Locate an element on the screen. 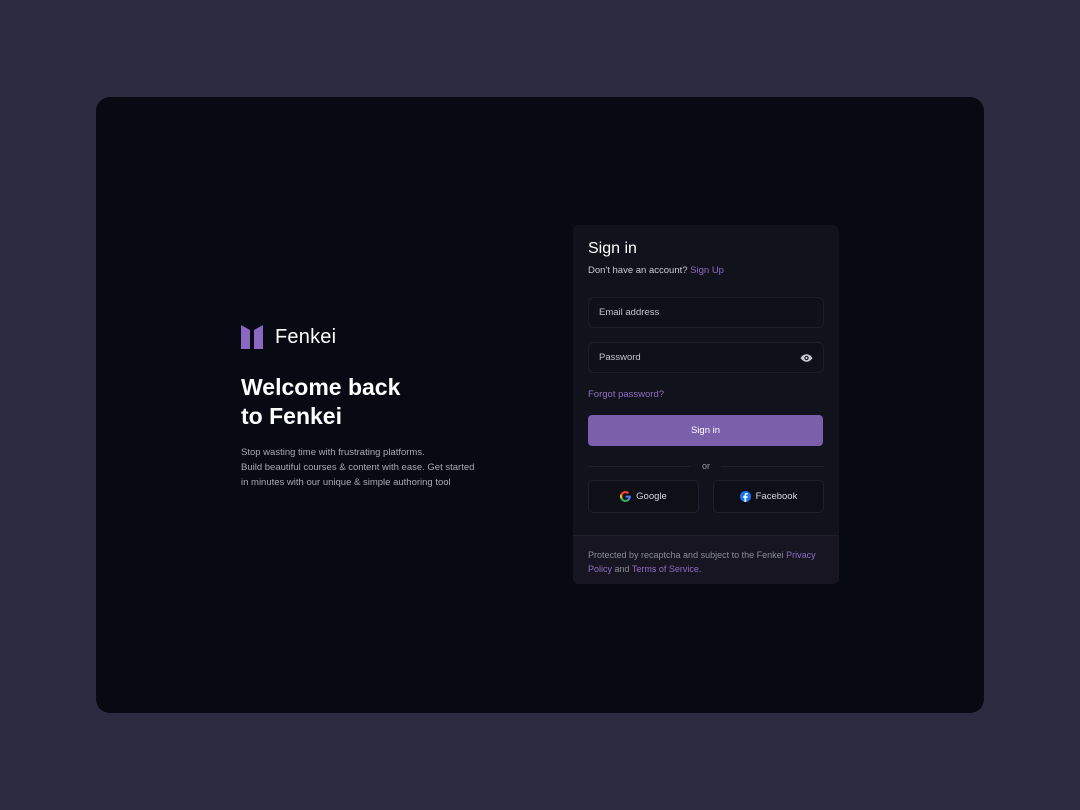 The image size is (1080, 810). email-field is located at coordinates (706, 312).